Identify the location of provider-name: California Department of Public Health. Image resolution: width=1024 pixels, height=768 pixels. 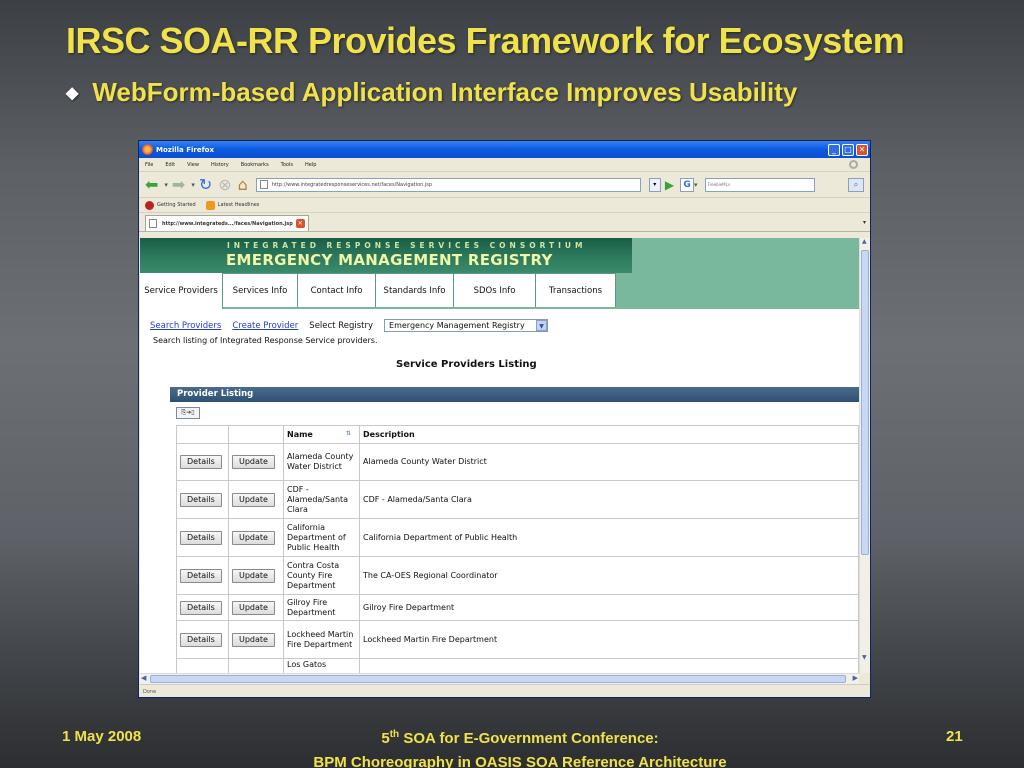
(321, 537).